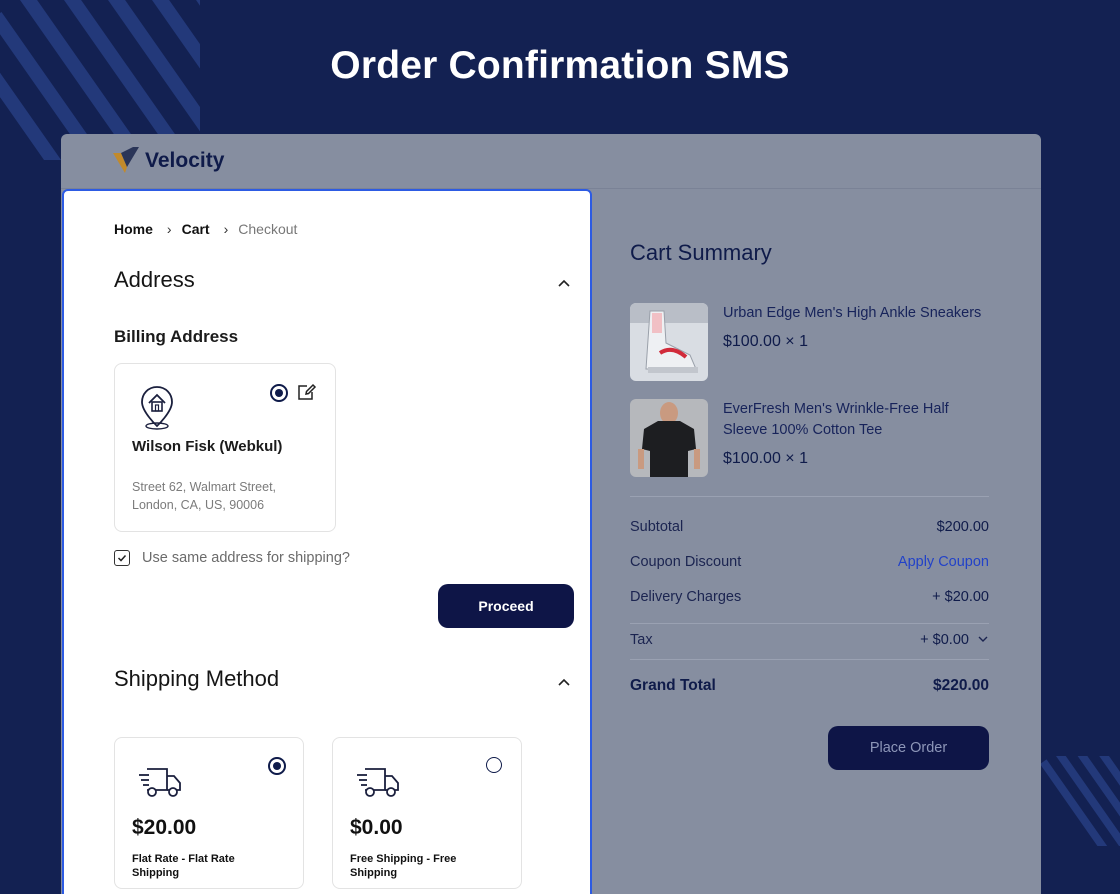  I want to click on proceed-button: Proceed, so click(506, 606).